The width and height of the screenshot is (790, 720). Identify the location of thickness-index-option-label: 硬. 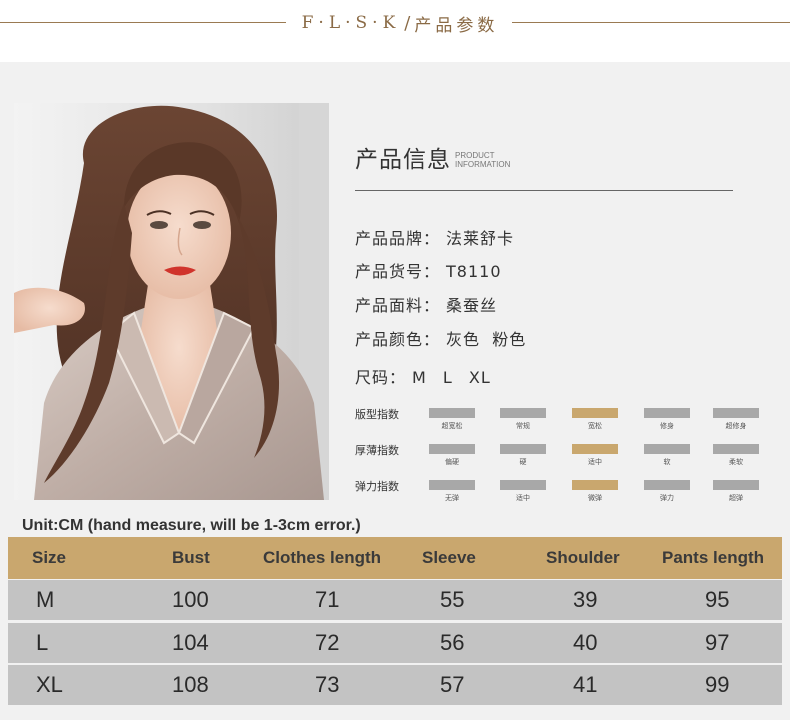
(523, 462).